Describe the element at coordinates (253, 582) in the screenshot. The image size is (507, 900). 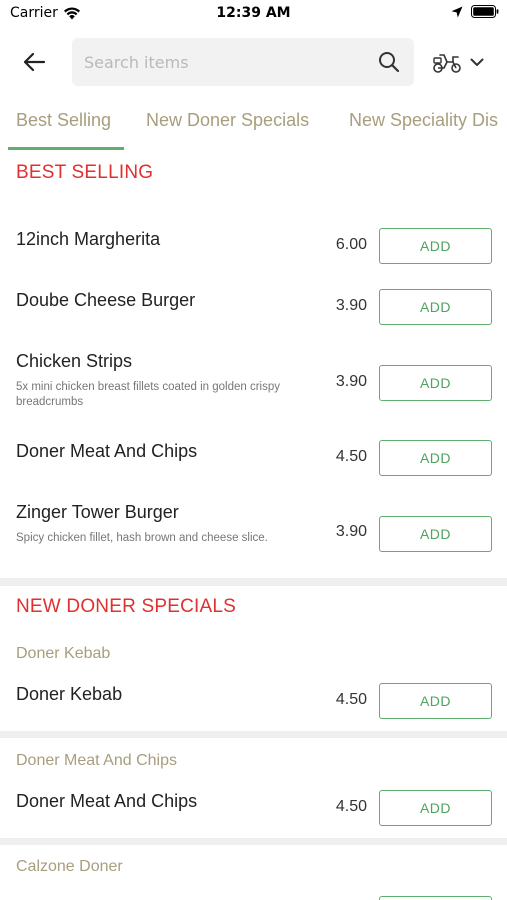
I see `section-divider` at that location.